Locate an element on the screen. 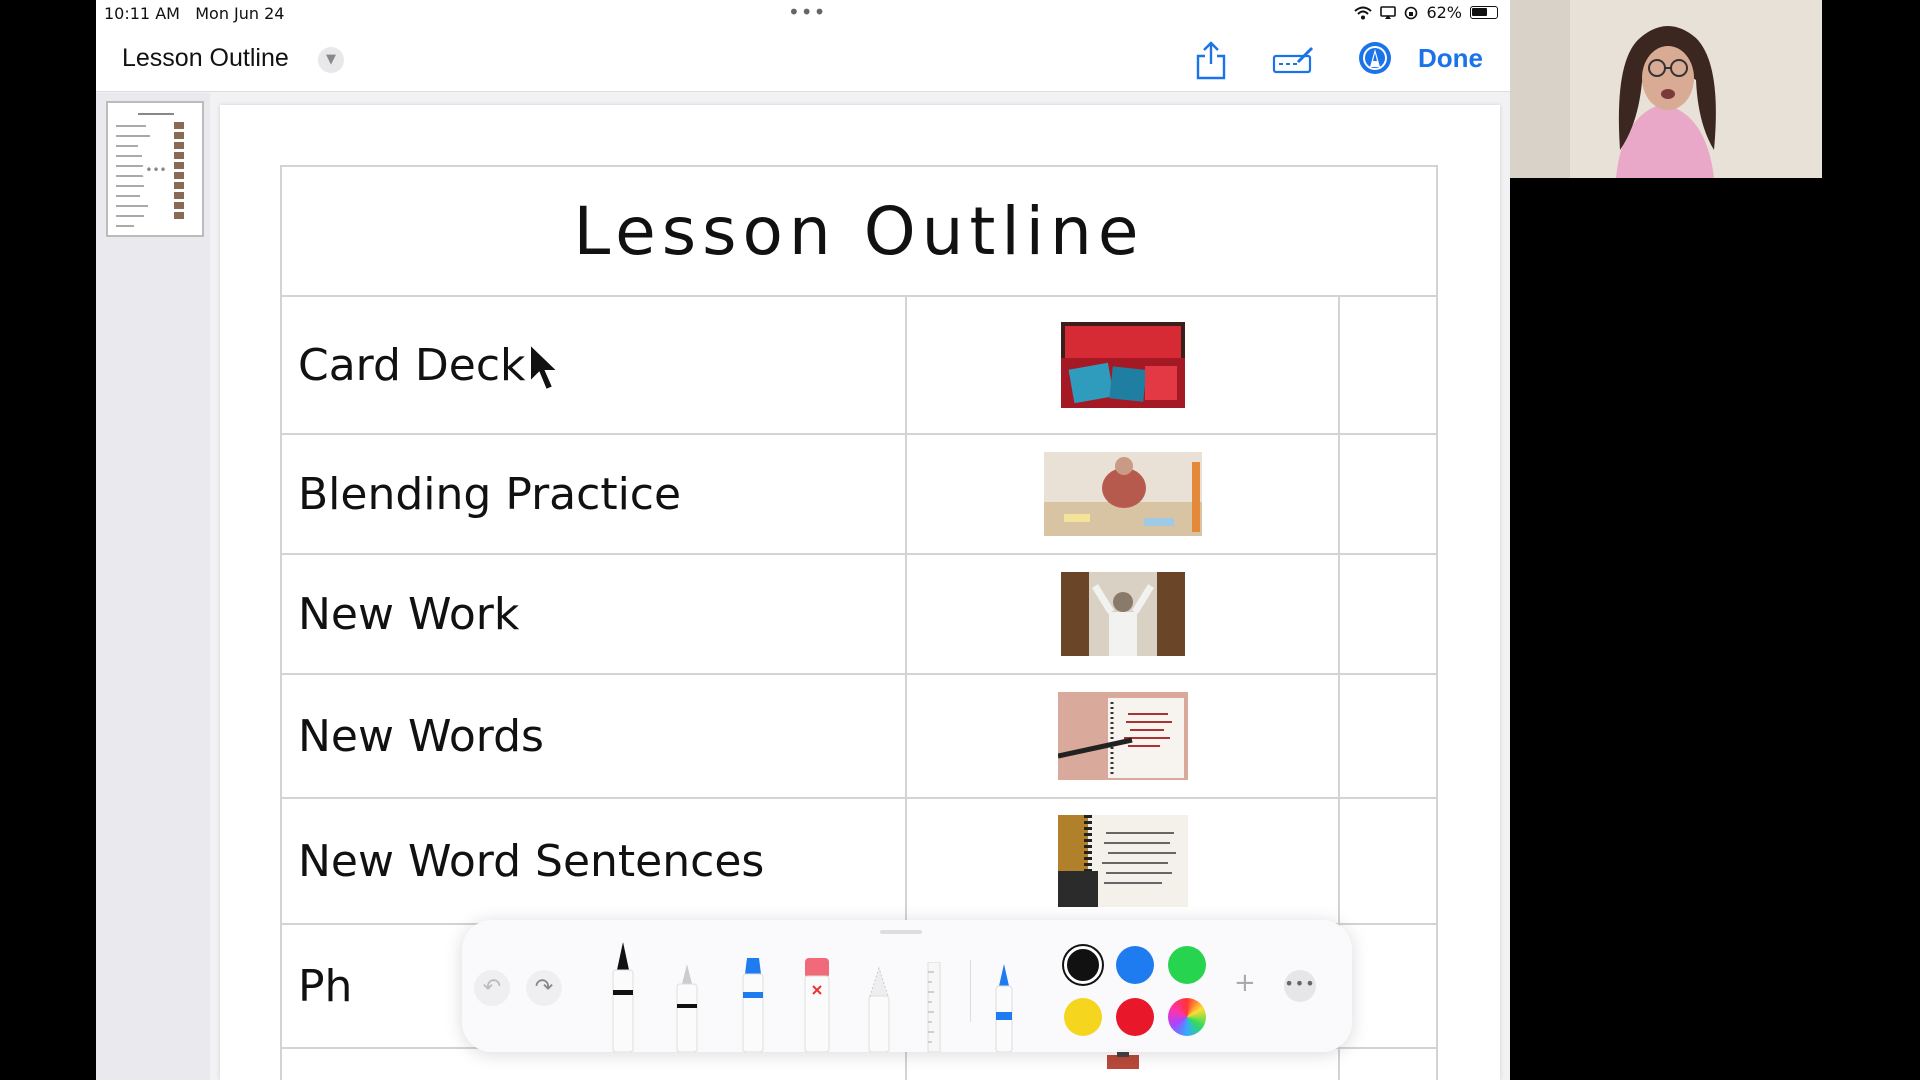 The width and height of the screenshot is (1920, 1080). add-icon: + is located at coordinates (1245, 983).